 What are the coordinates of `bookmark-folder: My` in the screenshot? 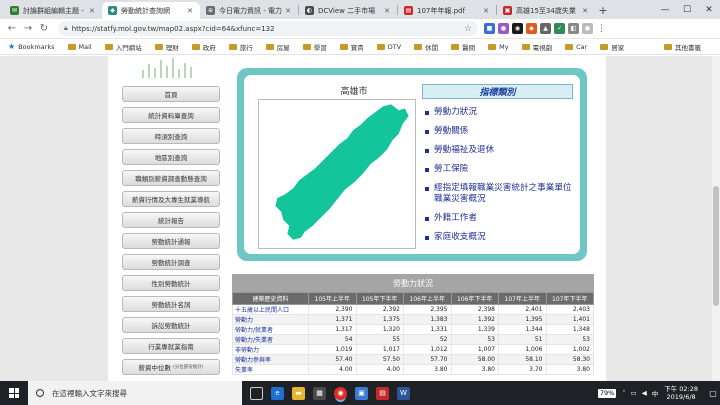 It's located at (498, 47).